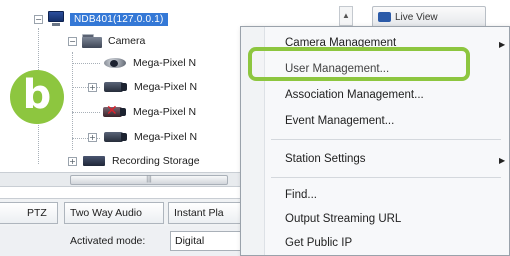 This screenshot has width=510, height=256. Describe the element at coordinates (384, 17) in the screenshot. I see `camera-icon` at that location.